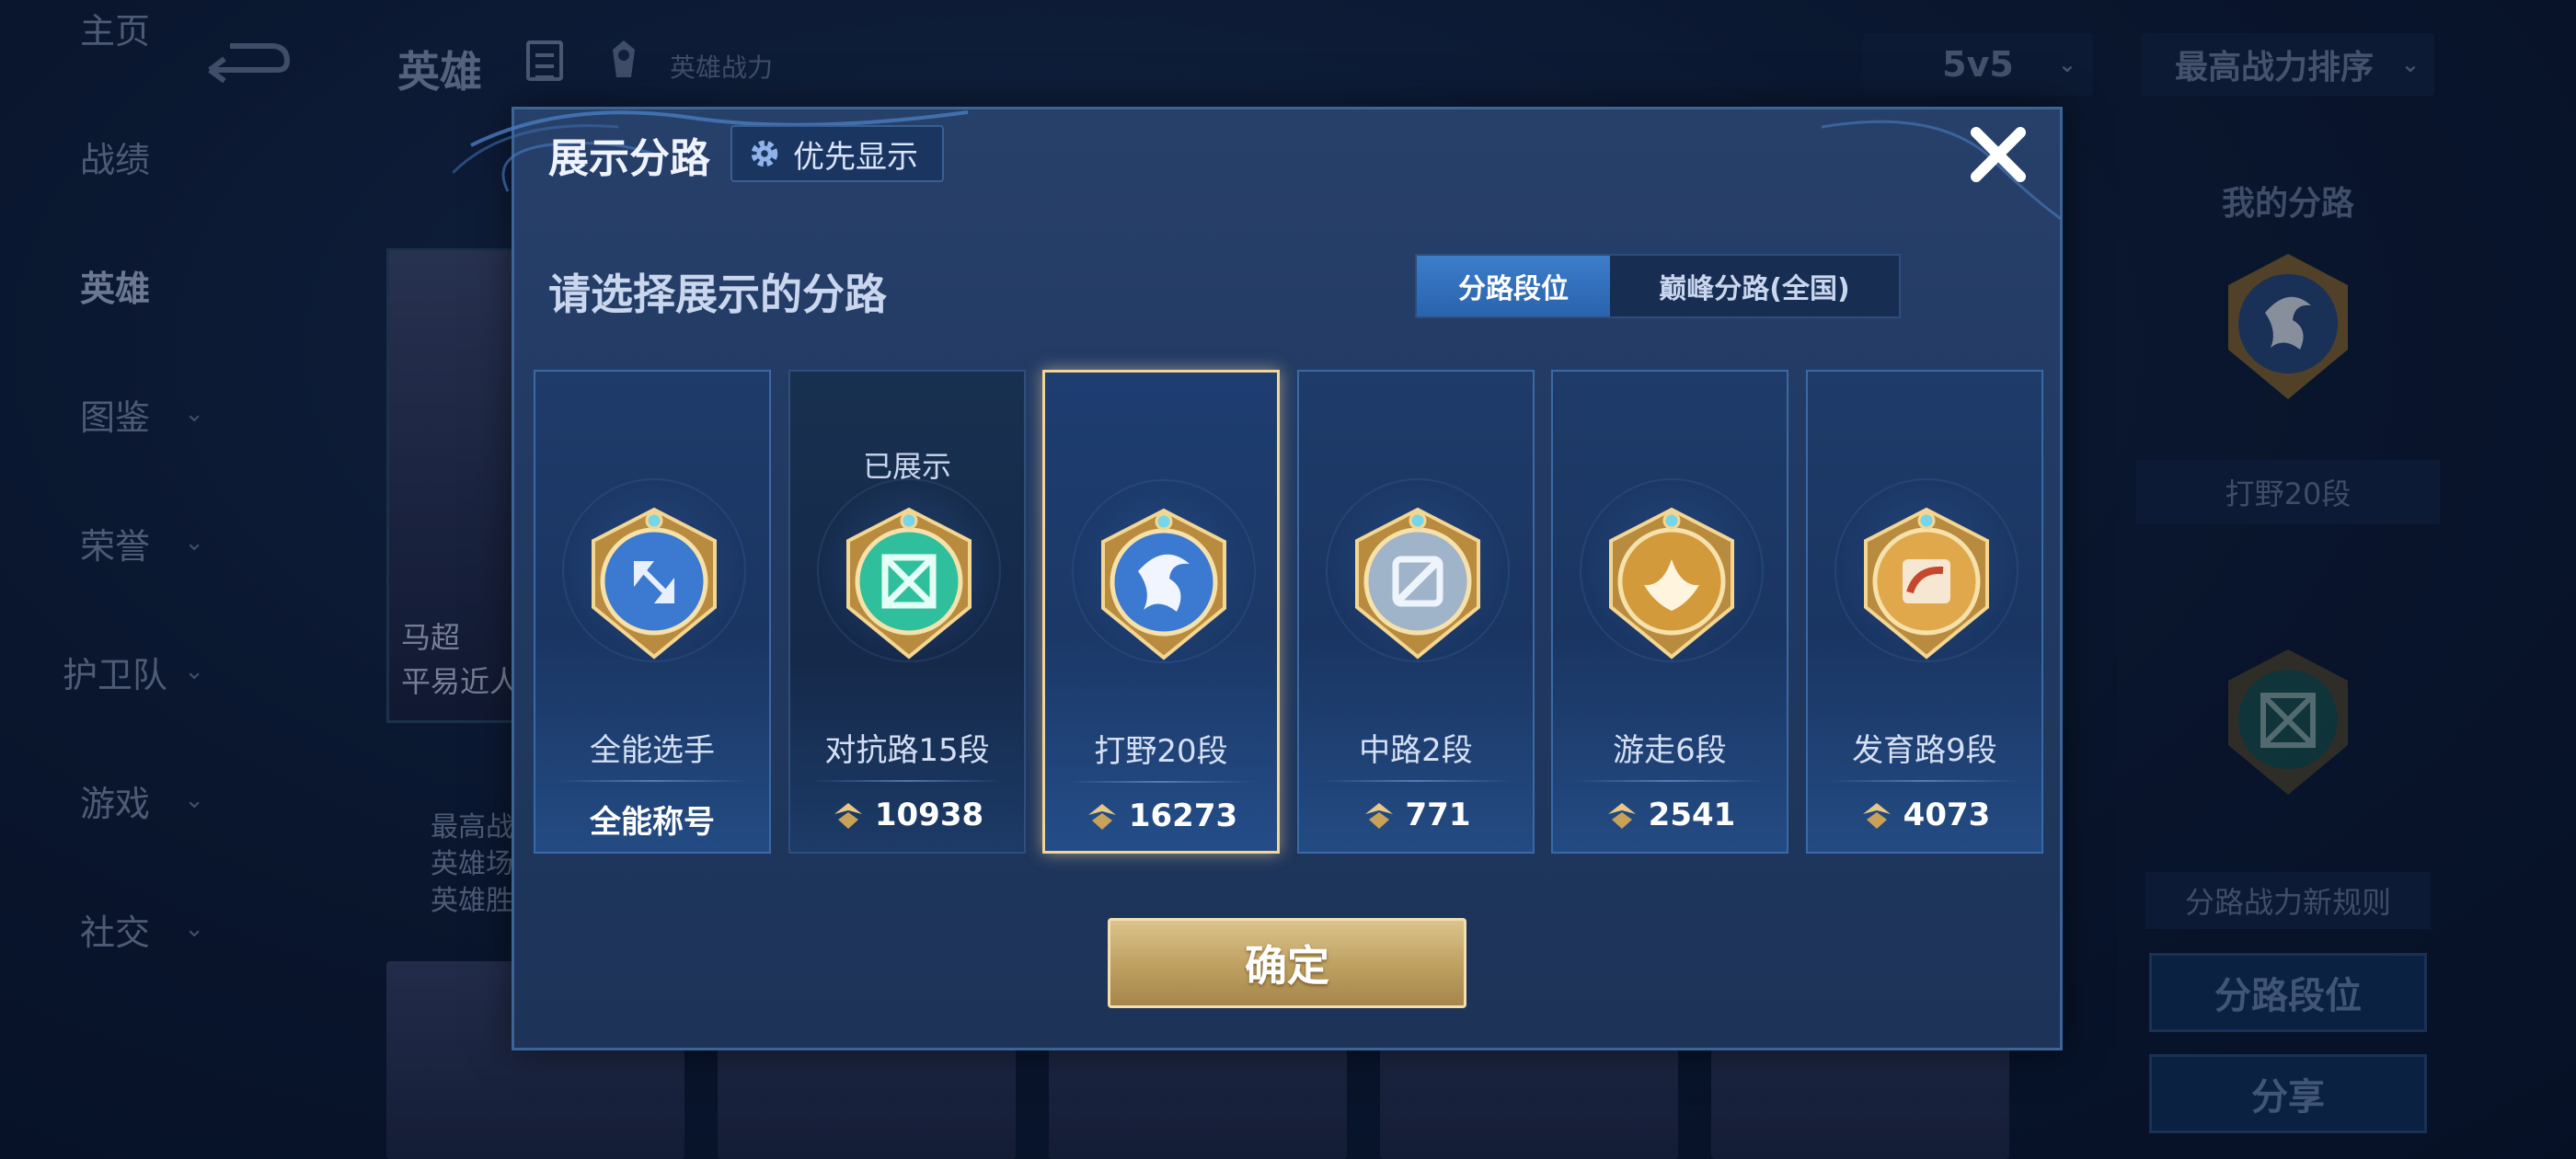  I want to click on tab-lane-segment: 分路段位, so click(1513, 286).